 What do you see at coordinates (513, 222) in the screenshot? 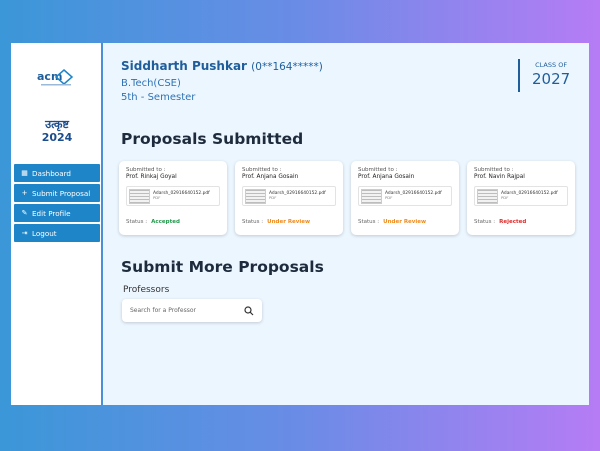
I see `status-badge: Rejected` at bounding box center [513, 222].